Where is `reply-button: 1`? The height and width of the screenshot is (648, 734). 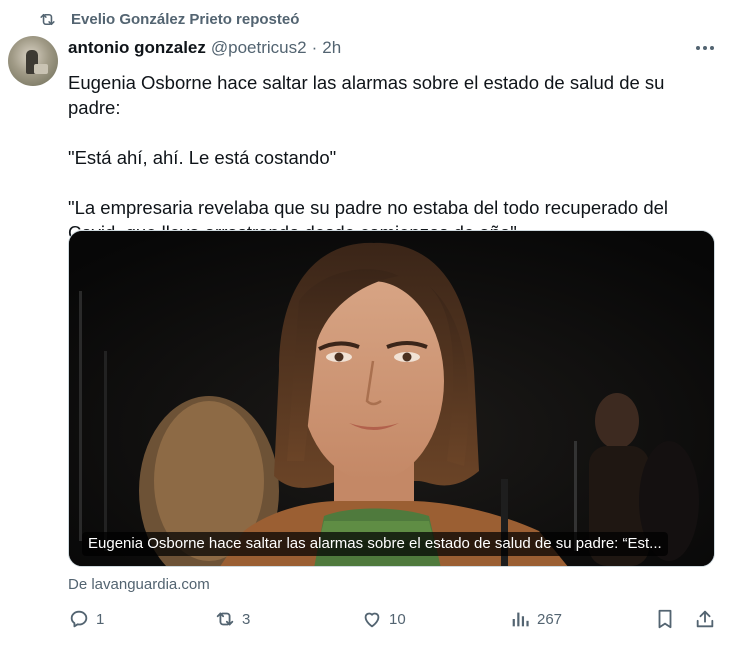
reply-button: 1 is located at coordinates (86, 619).